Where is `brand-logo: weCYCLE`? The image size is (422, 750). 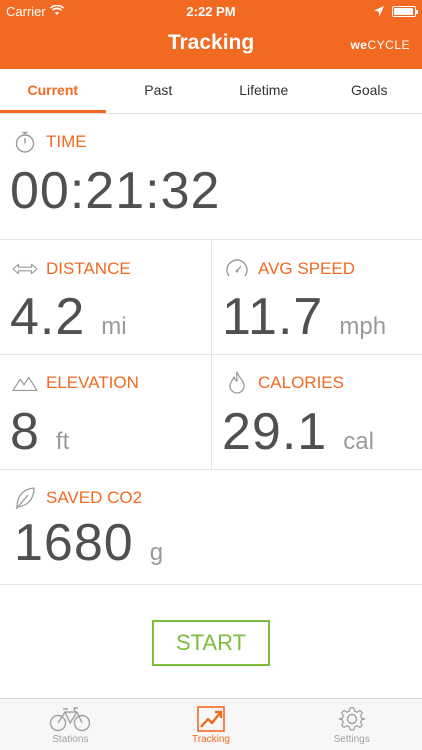
brand-logo: weCYCLE is located at coordinates (380, 45).